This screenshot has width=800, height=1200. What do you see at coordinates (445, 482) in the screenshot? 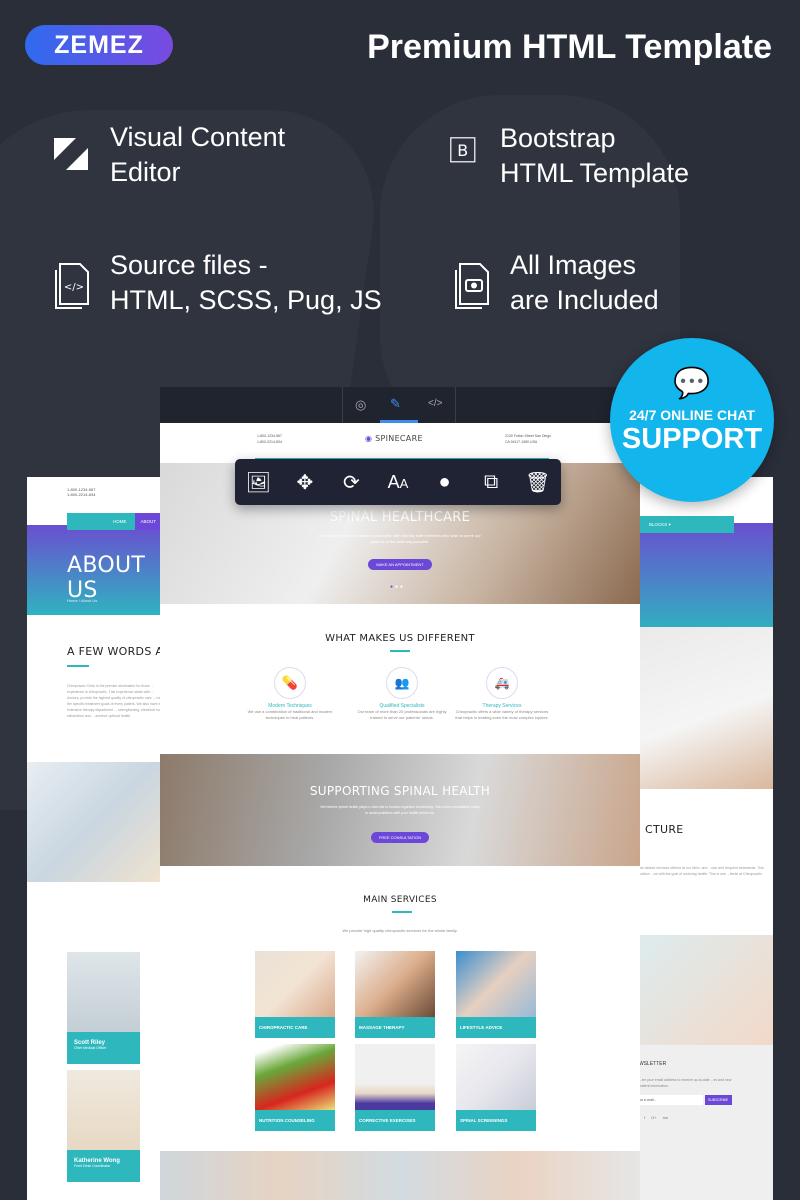
I see `color-icon: ●` at bounding box center [445, 482].